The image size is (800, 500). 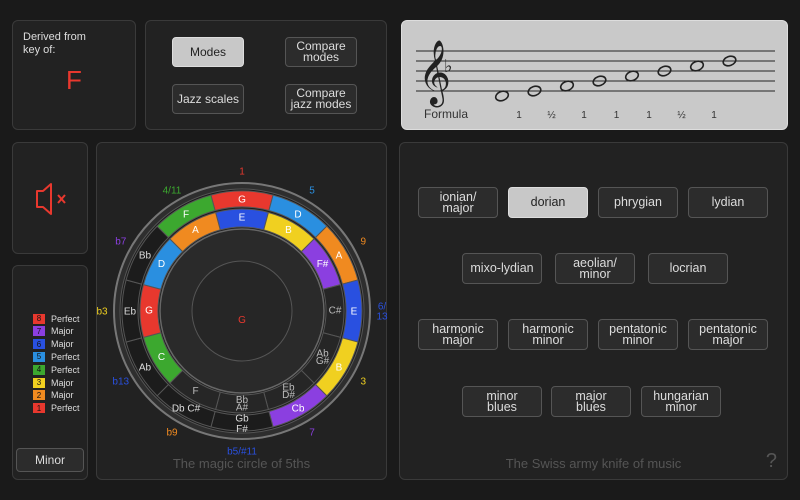 I want to click on legend-row: 2 Major, so click(x=53, y=395).